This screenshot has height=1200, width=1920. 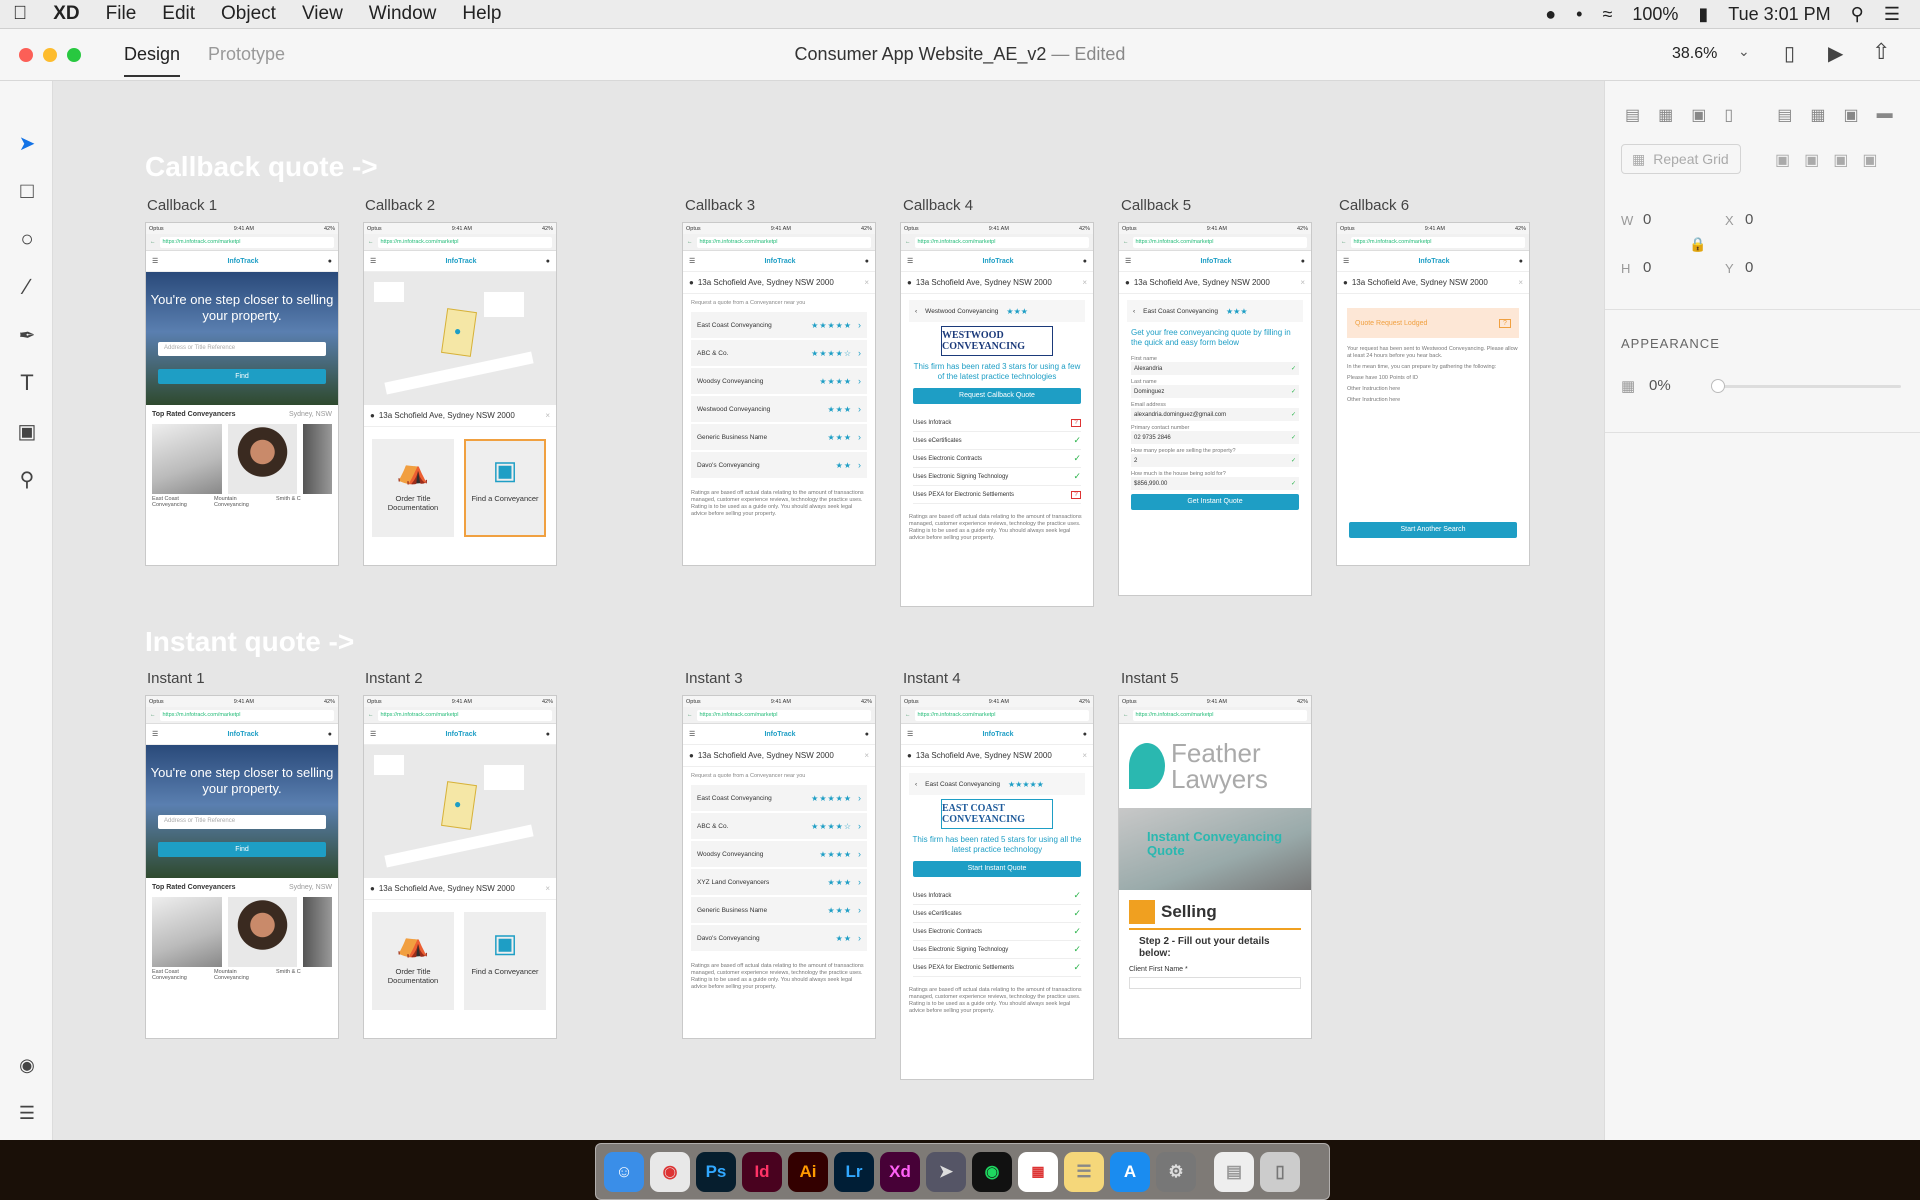 I want to click on opacity-field: 0%, so click(x=1660, y=385).